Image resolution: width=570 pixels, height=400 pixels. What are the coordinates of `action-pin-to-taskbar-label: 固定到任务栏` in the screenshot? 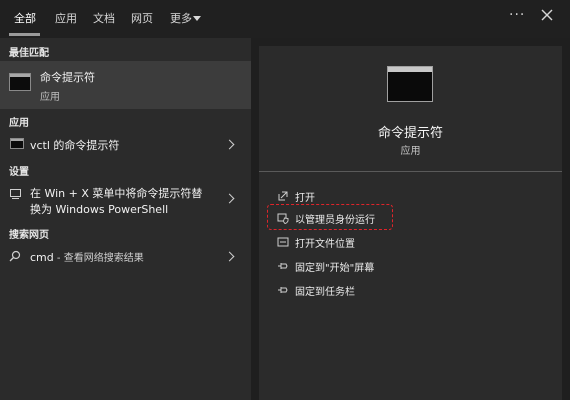 It's located at (325, 292).